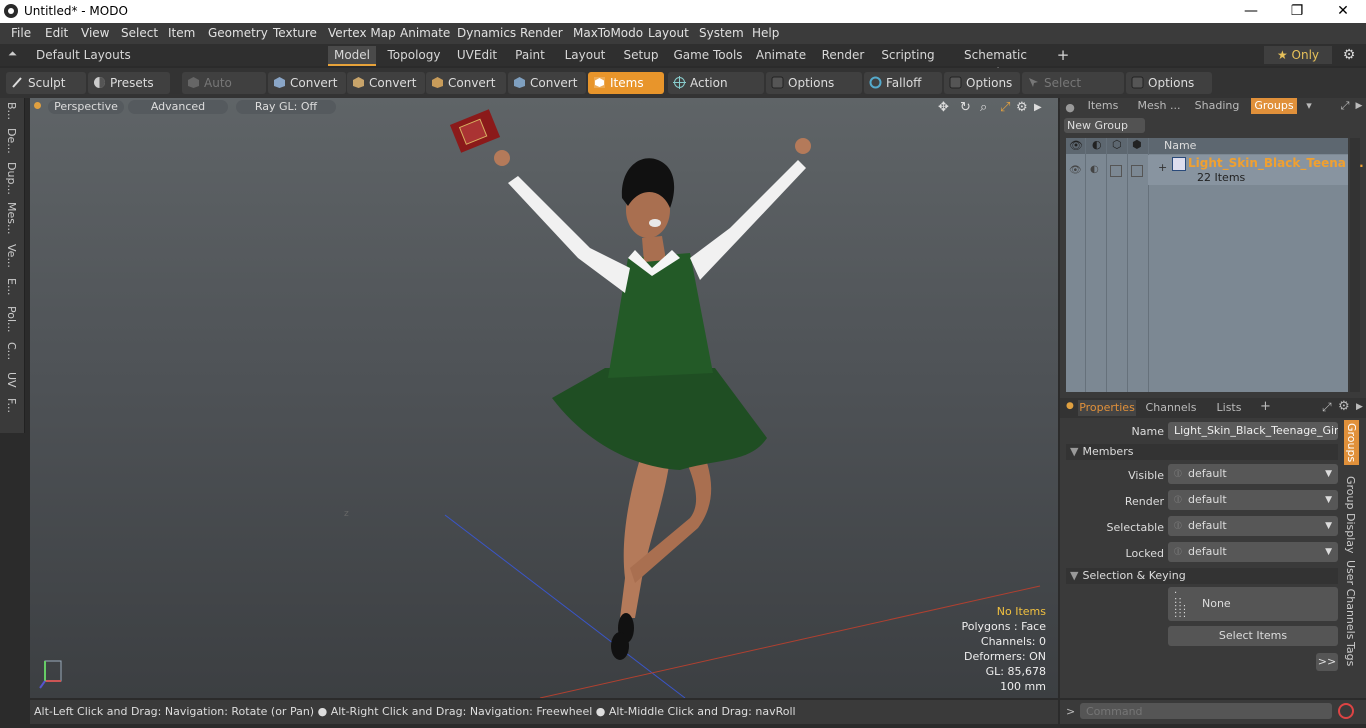 Image resolution: width=1366 pixels, height=728 pixels. I want to click on selectable-icon: ⬢, so click(1137, 144).